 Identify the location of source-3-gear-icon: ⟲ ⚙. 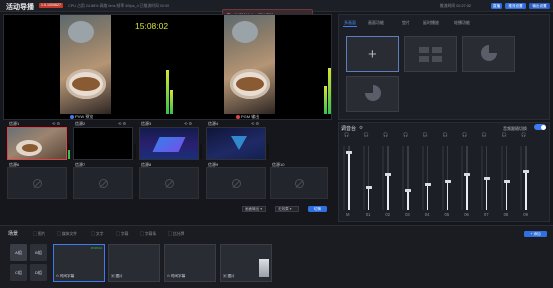
(188, 123).